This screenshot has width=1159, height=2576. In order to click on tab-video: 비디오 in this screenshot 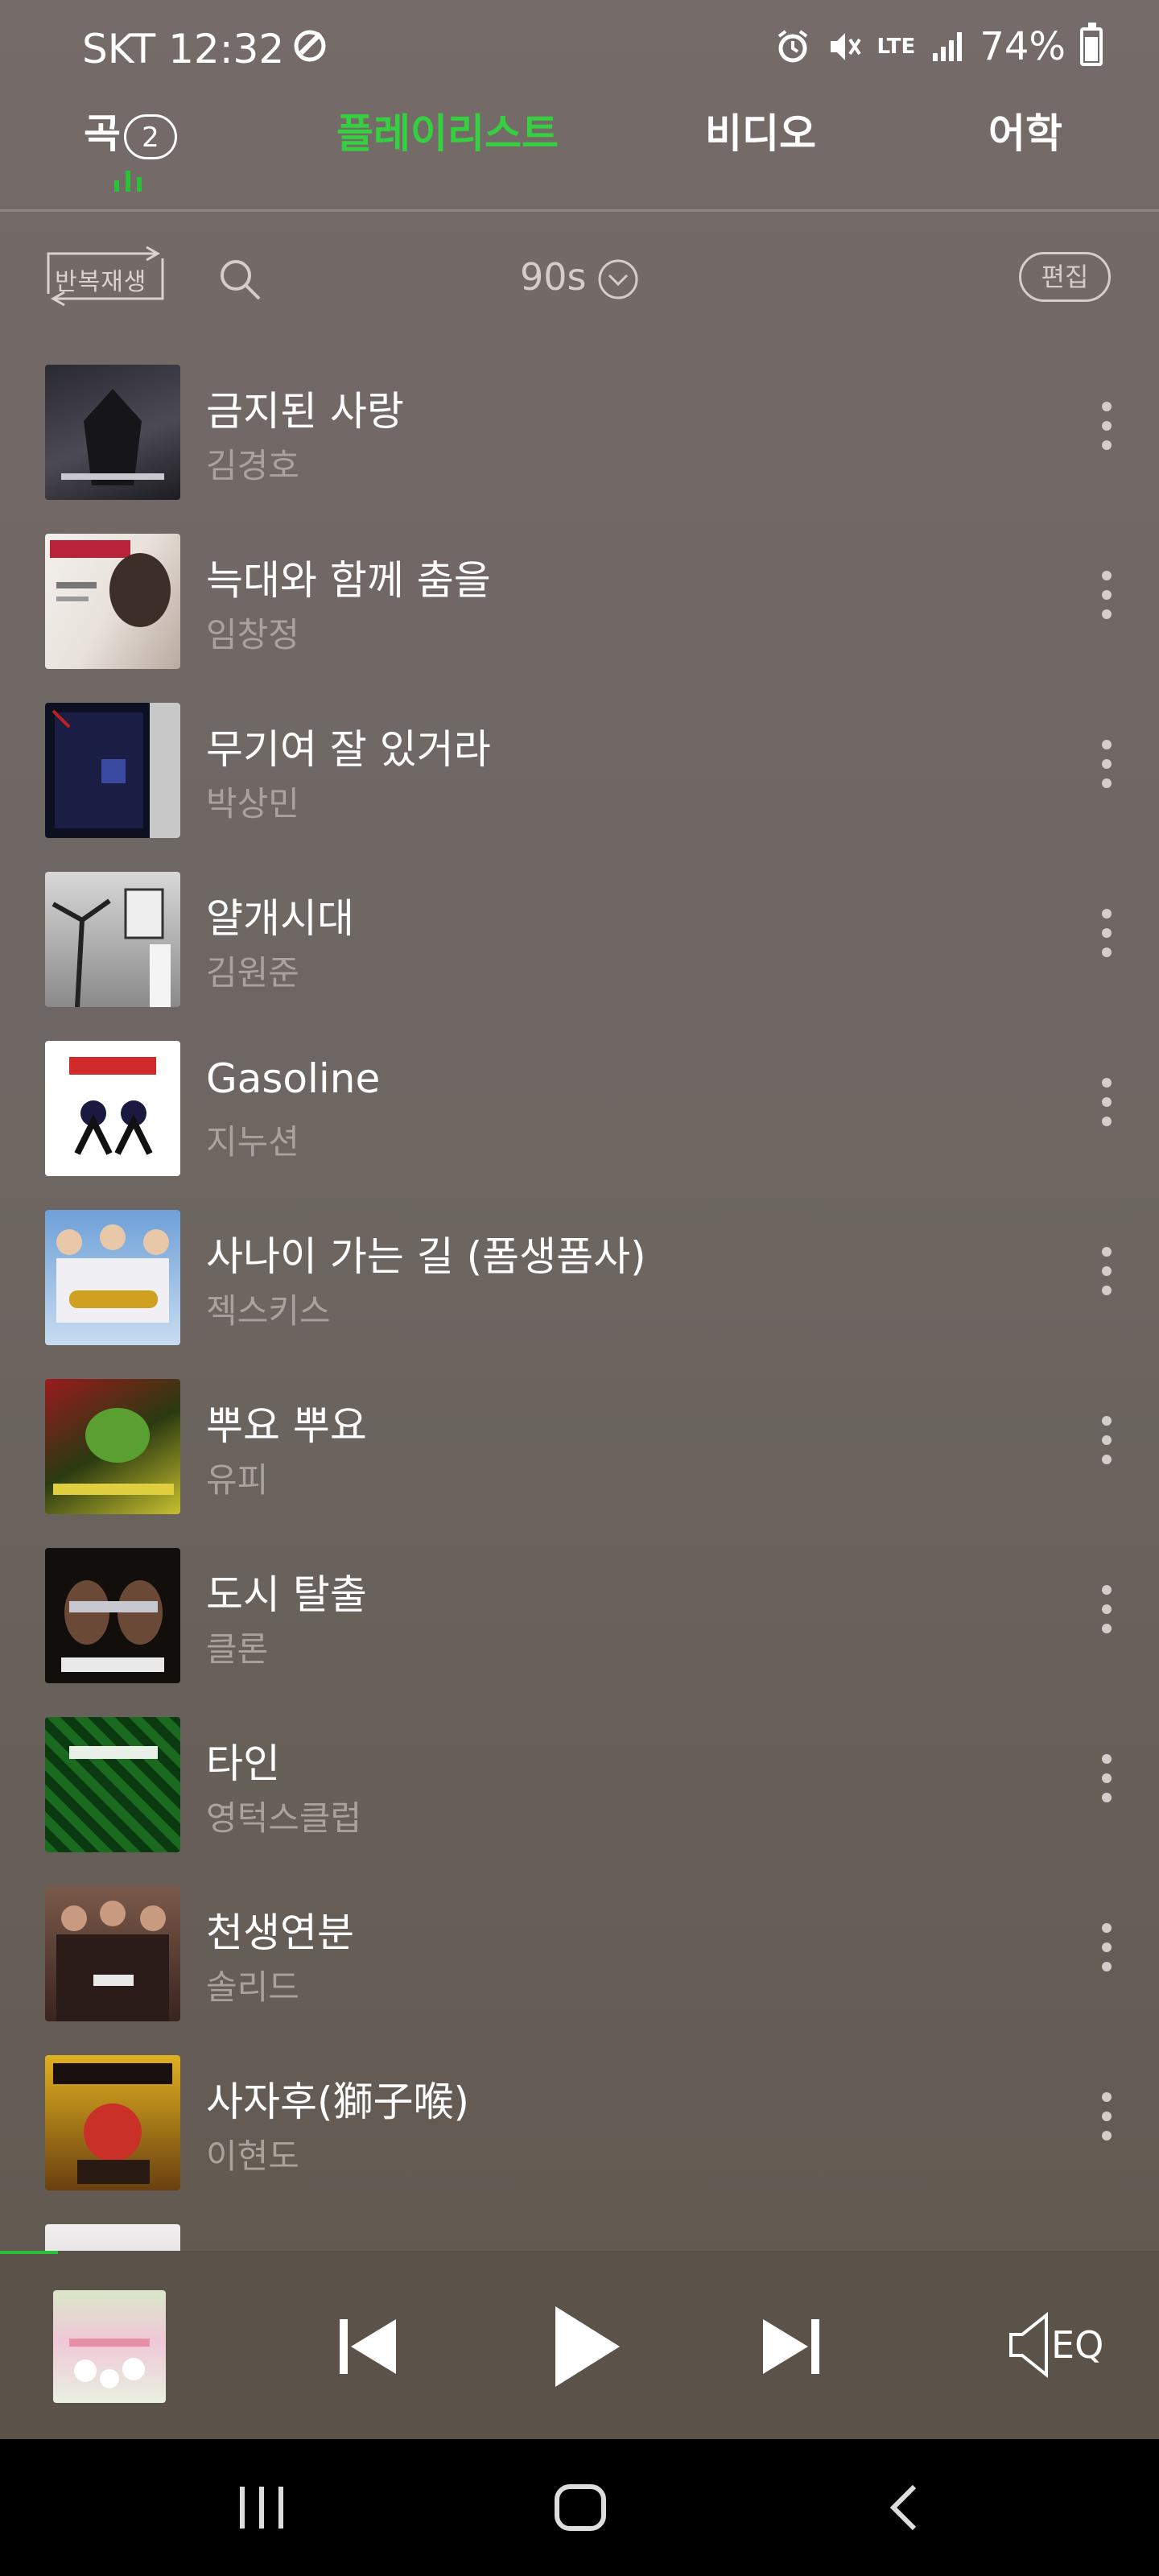, I will do `click(760, 130)`.